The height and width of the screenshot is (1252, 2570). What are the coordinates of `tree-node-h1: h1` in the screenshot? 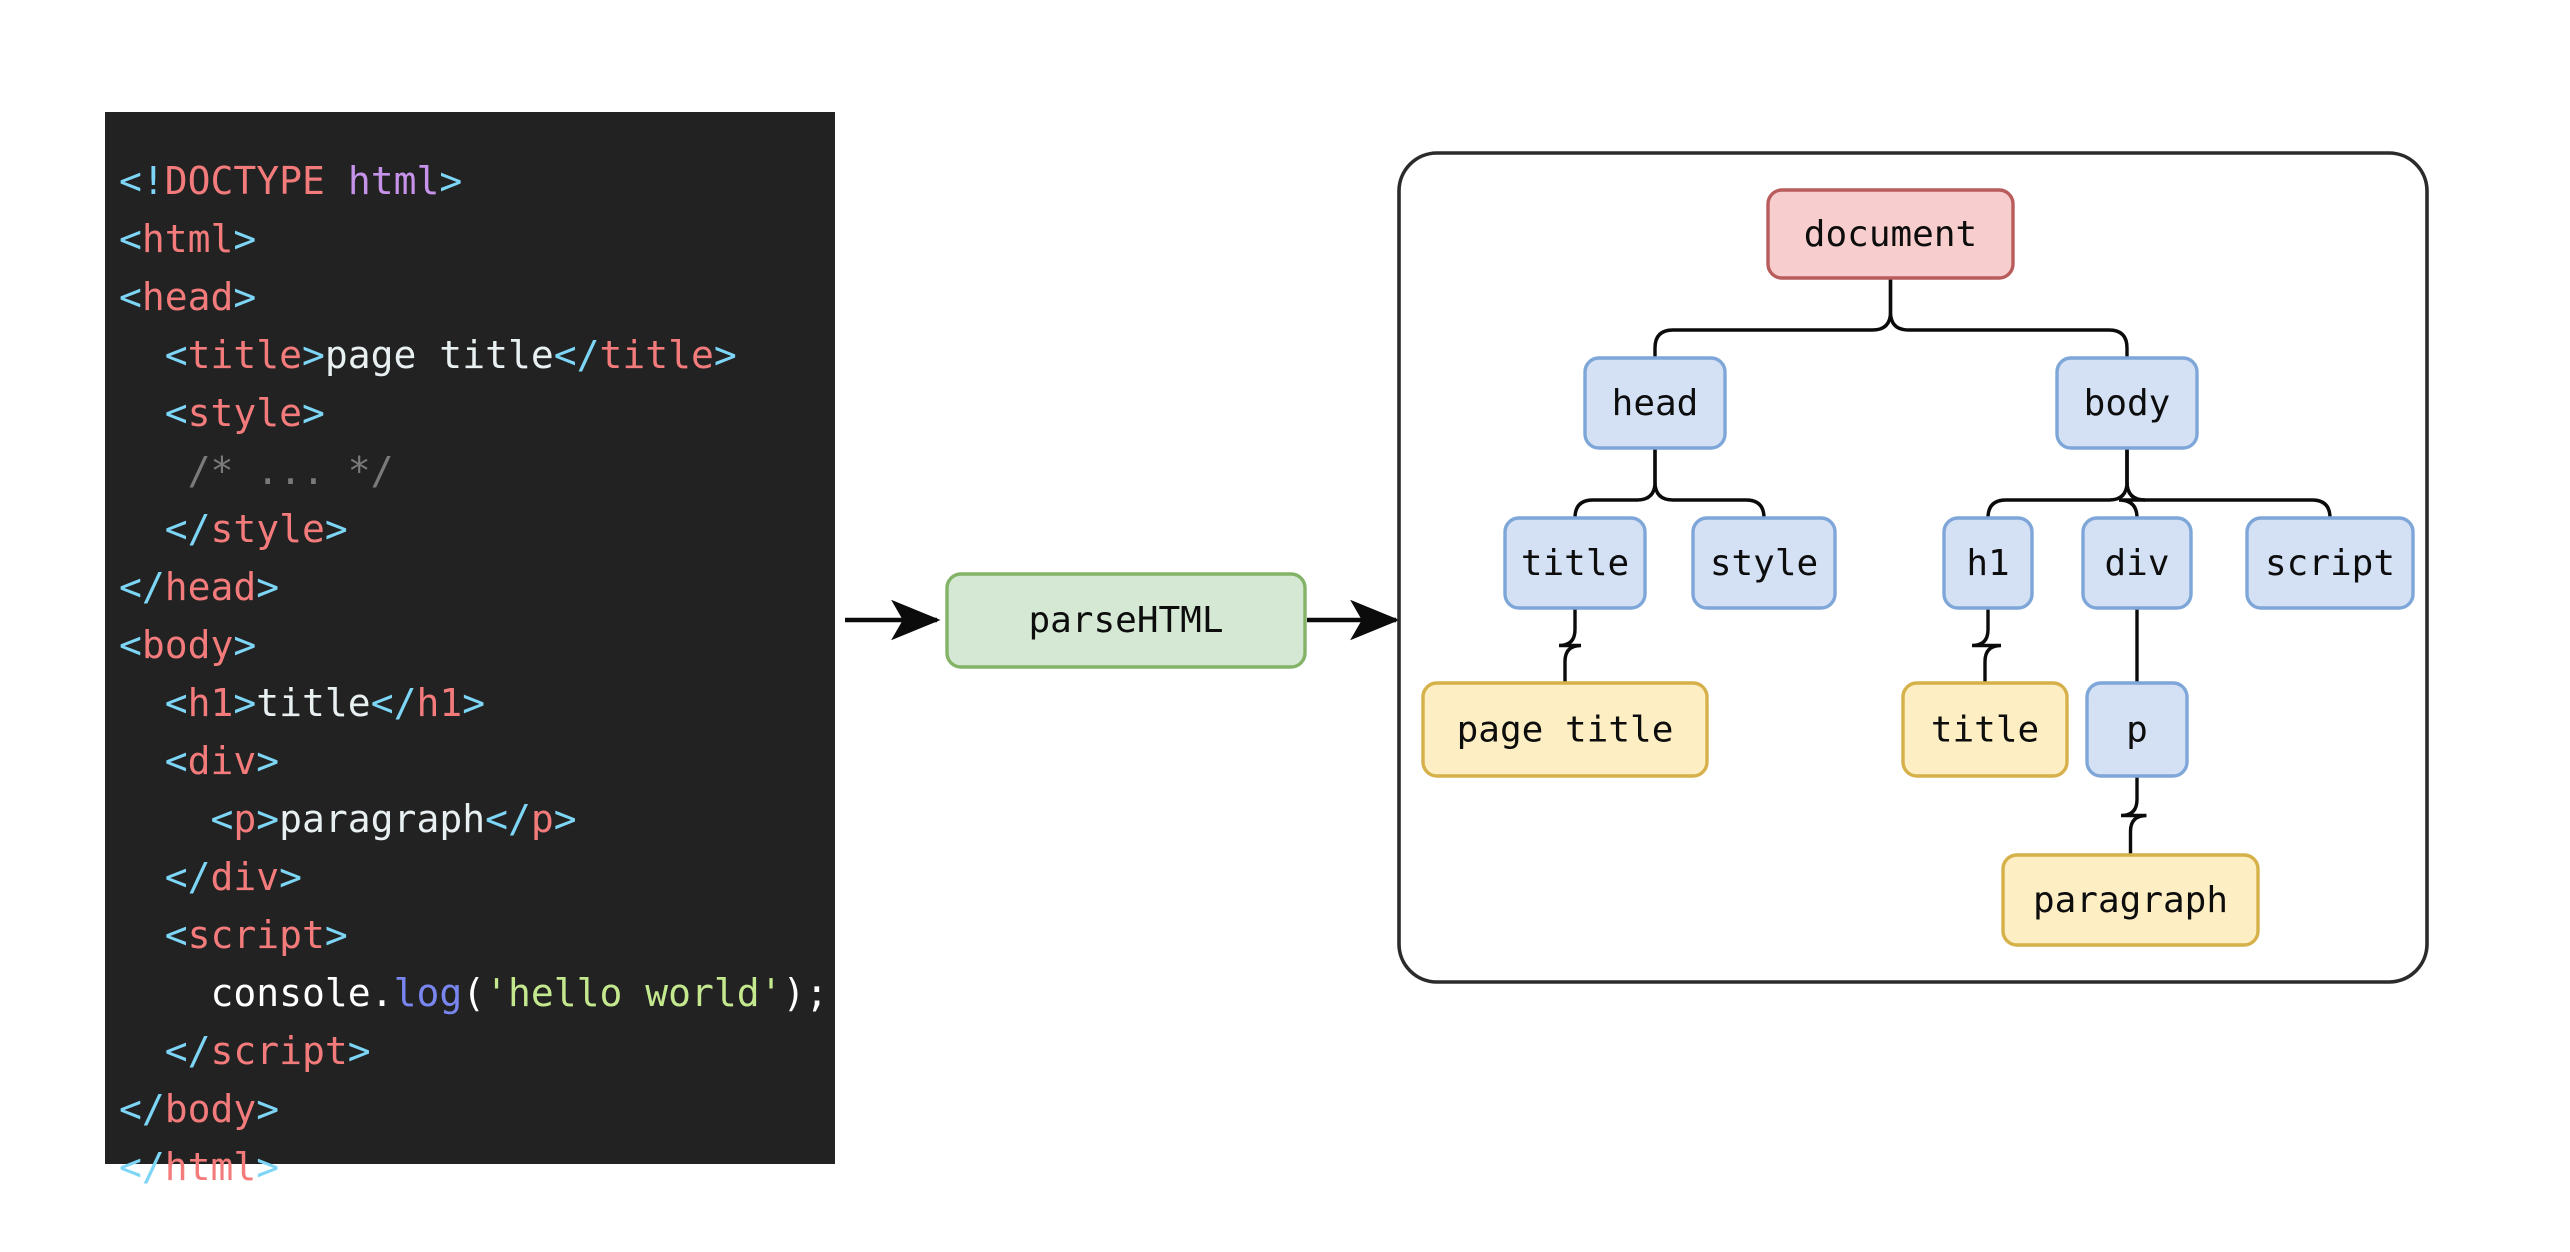 It's located at (1988, 563).